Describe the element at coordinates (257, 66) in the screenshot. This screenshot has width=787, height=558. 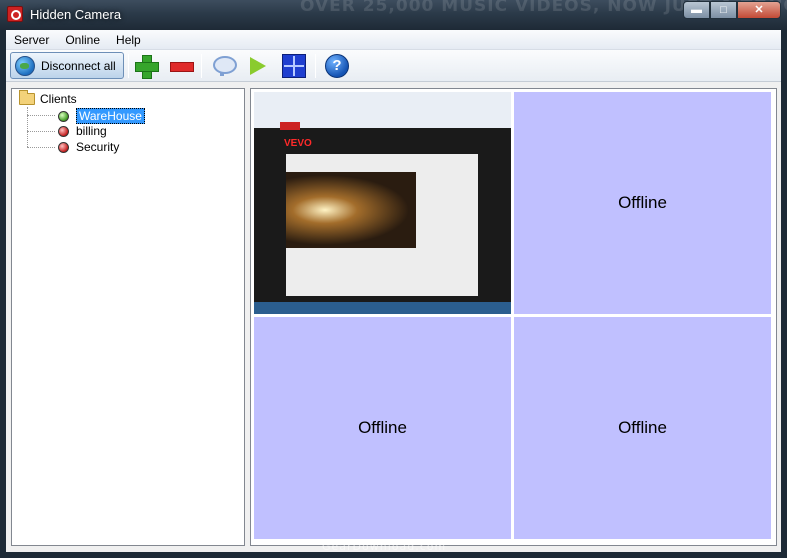
I see `play-icon` at that location.